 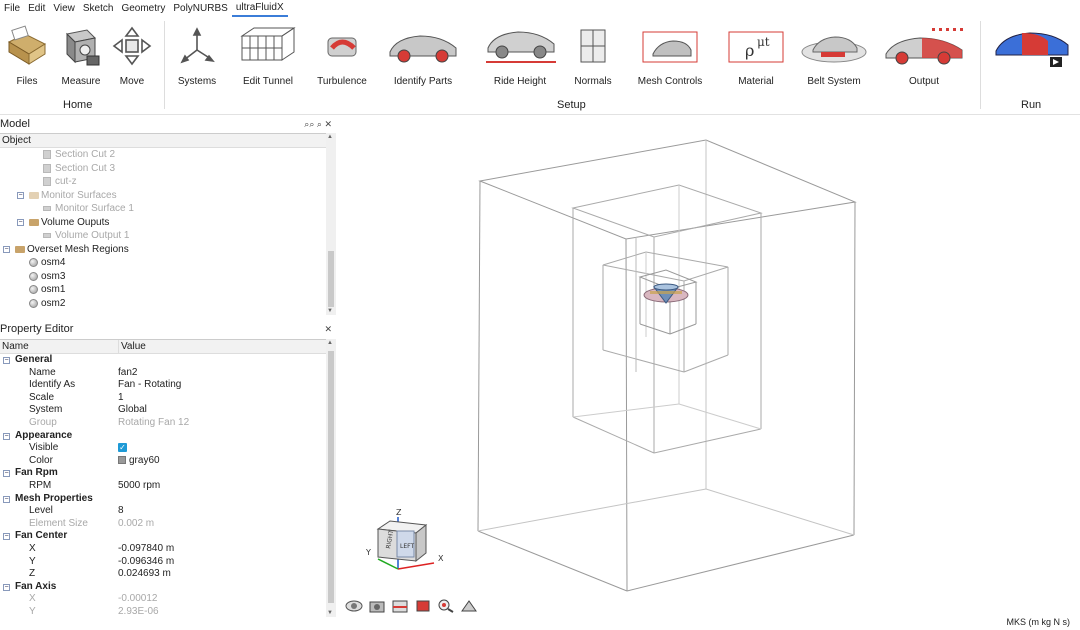 What do you see at coordinates (163, 536) in the screenshot?
I see `section-fan-center: − Fan Center` at bounding box center [163, 536].